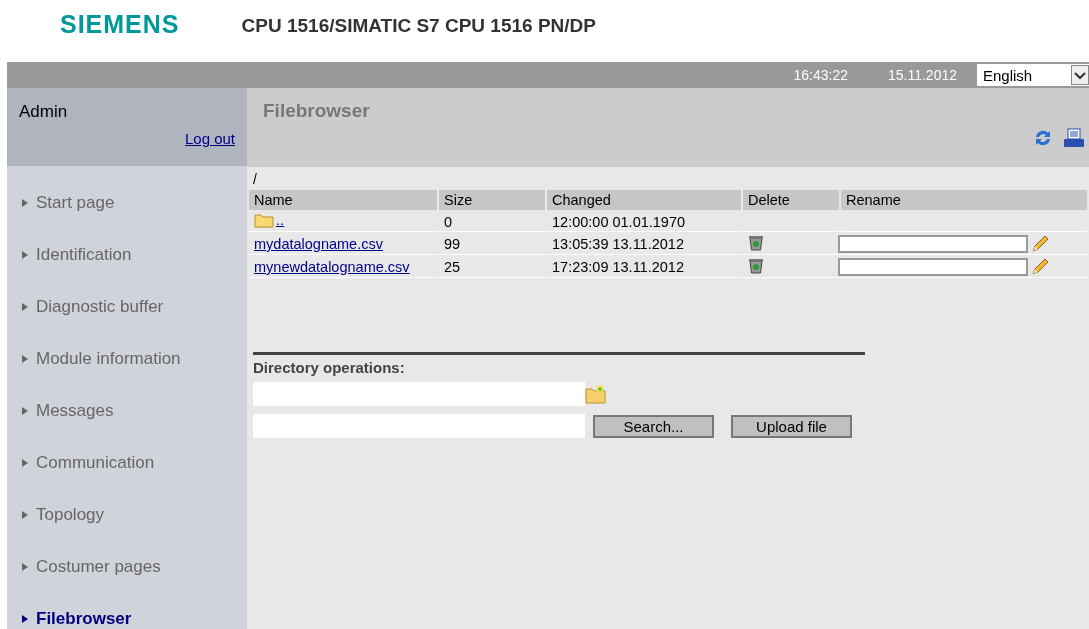 Image resolution: width=1089 pixels, height=629 pixels. Describe the element at coordinates (43, 112) in the screenshot. I see `user-name: Admin` at that location.